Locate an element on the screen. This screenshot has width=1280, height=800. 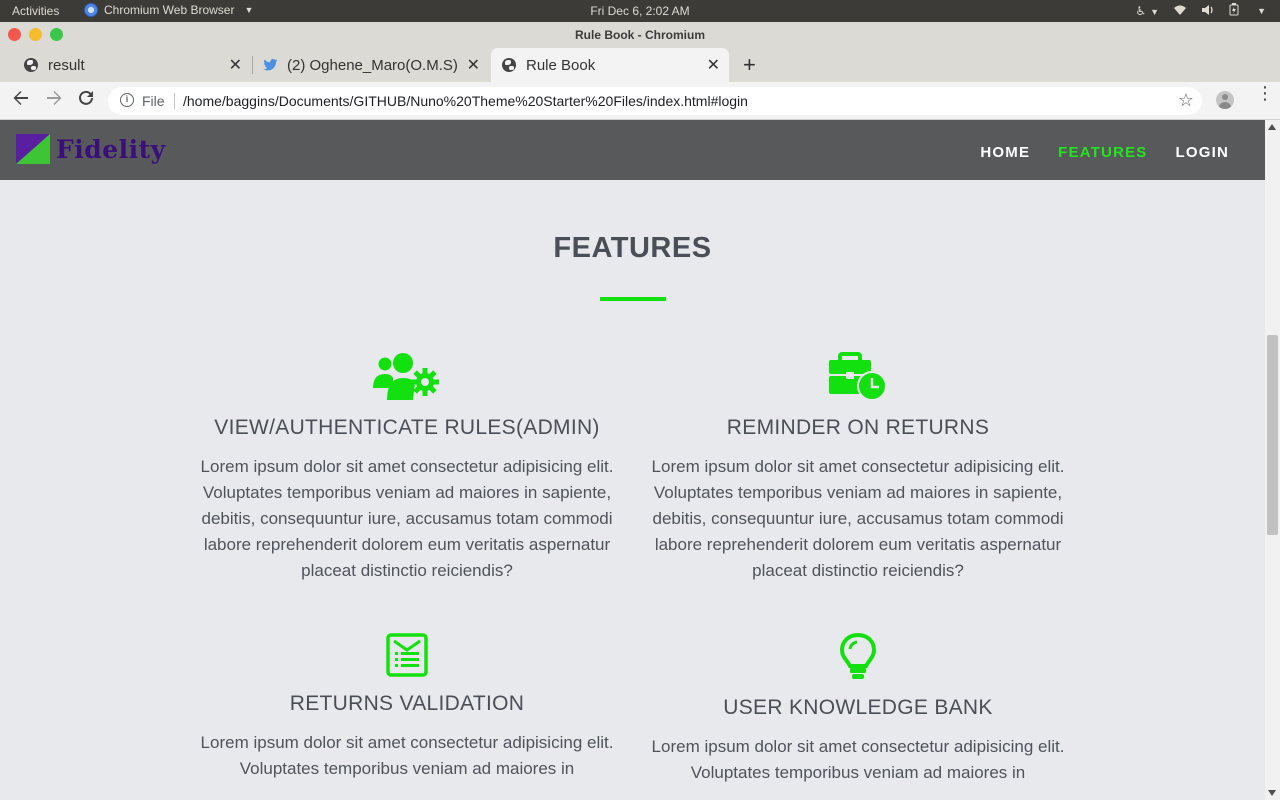
accessibility-icon: ♿ ▼ is located at coordinates (1147, 11).